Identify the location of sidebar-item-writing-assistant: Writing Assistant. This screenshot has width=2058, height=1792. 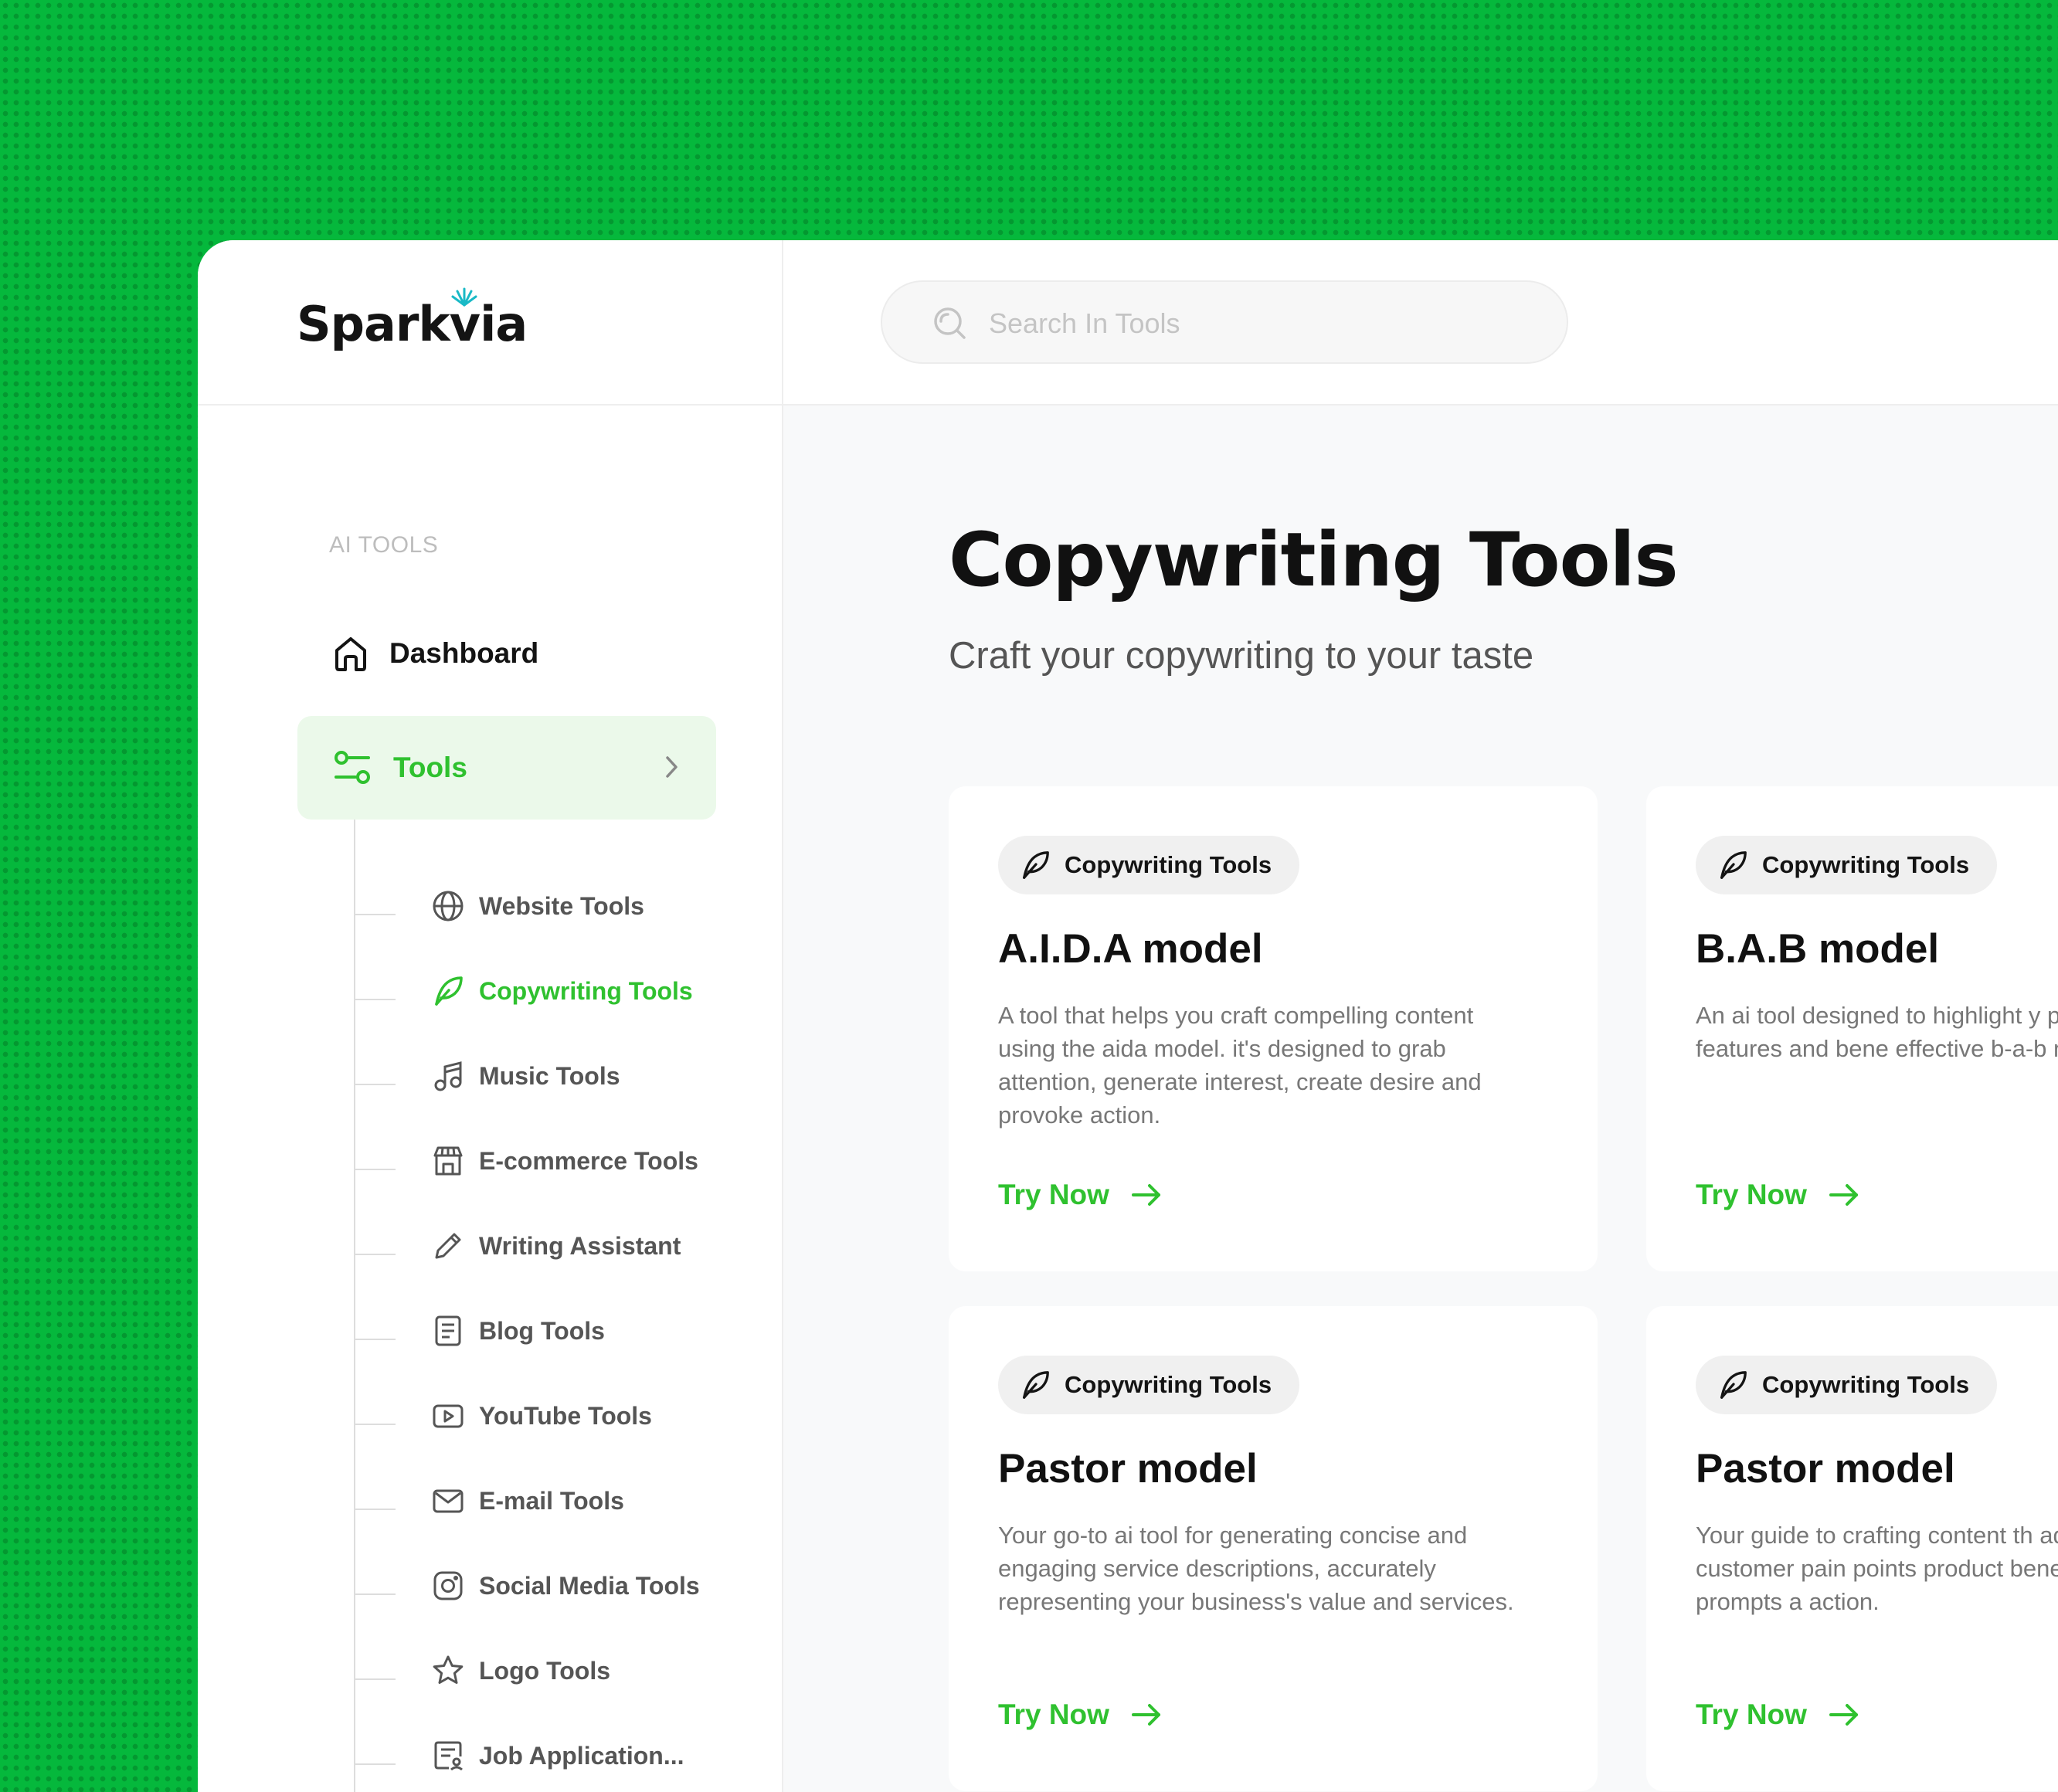
(539, 1246).